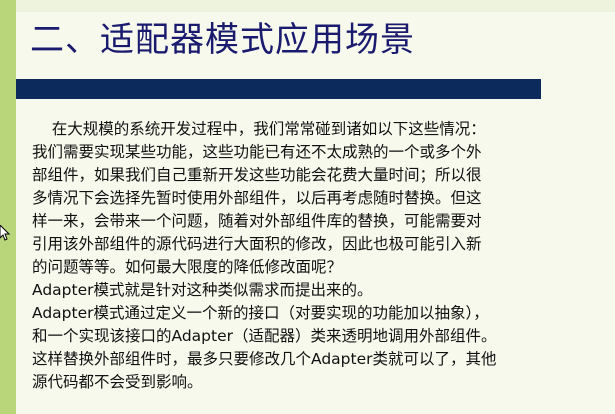 The height and width of the screenshot is (414, 615). I want to click on body-line: Adapter模式通过定义一个新的接口（对要实现的功能加以抽象），, so click(260, 313).